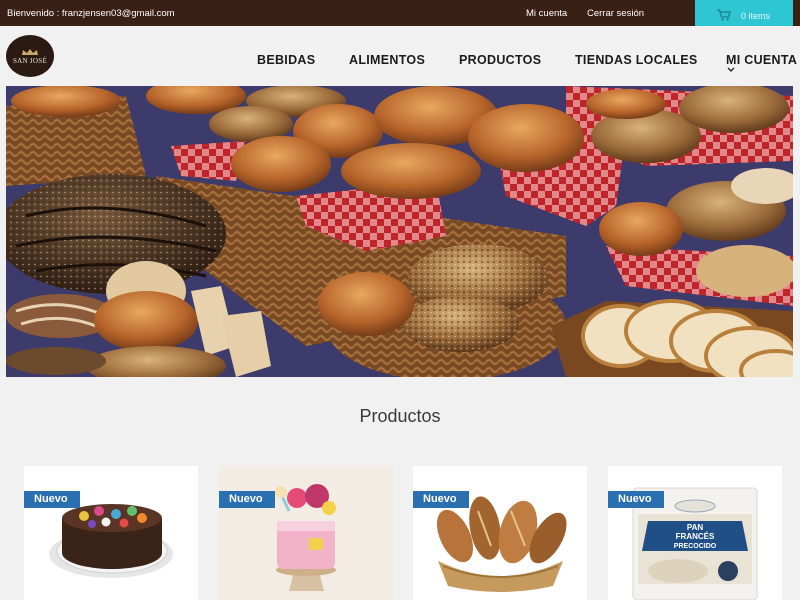  I want to click on nav-mi-cuenta: MI CUENTA, so click(761, 60).